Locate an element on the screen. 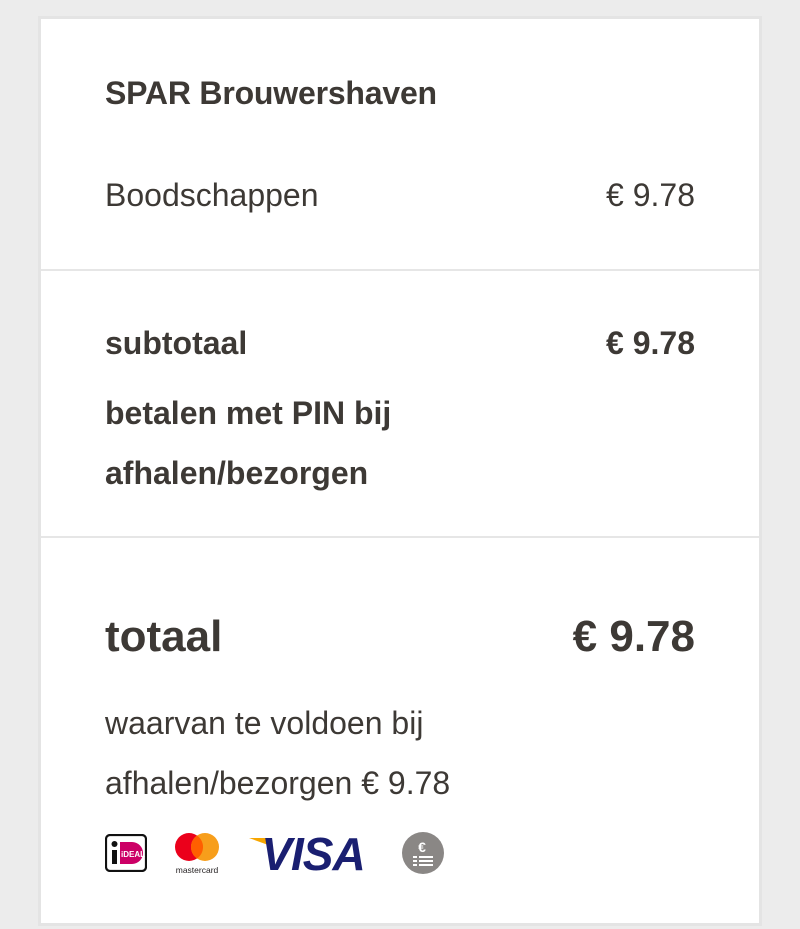 Image resolution: width=800 pixels, height=929 pixels. subtotal-value: € 9.78 is located at coordinates (650, 343).